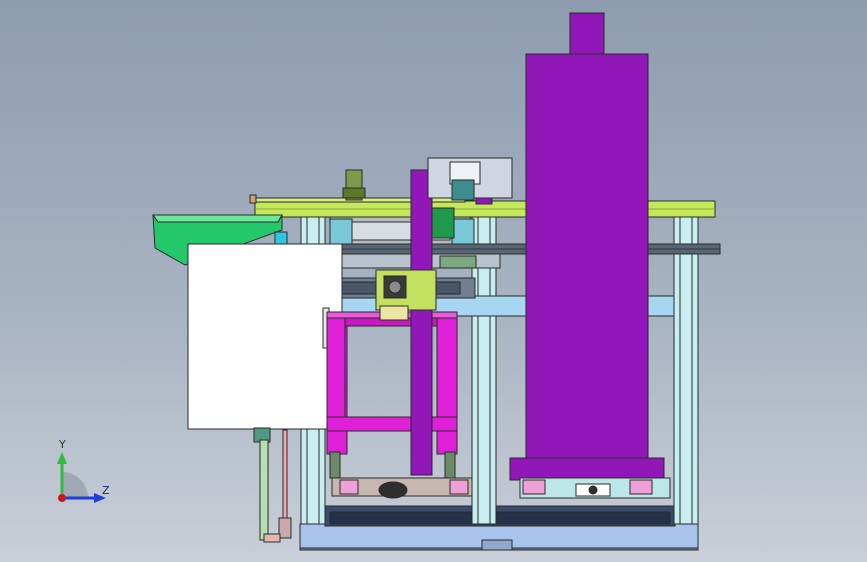  I want to click on z-axis-label: Z, so click(106, 490).